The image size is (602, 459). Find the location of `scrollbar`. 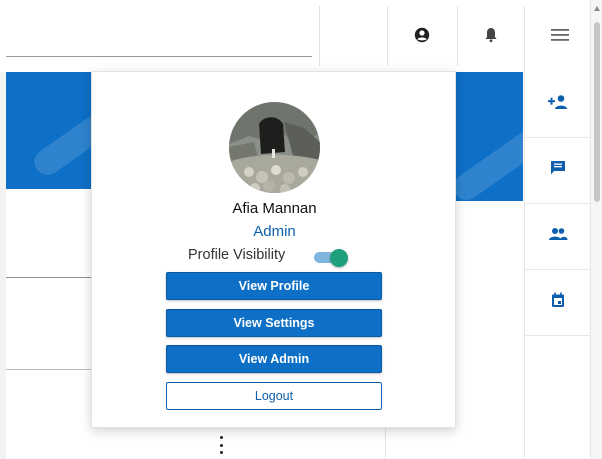

scrollbar is located at coordinates (596, 229).